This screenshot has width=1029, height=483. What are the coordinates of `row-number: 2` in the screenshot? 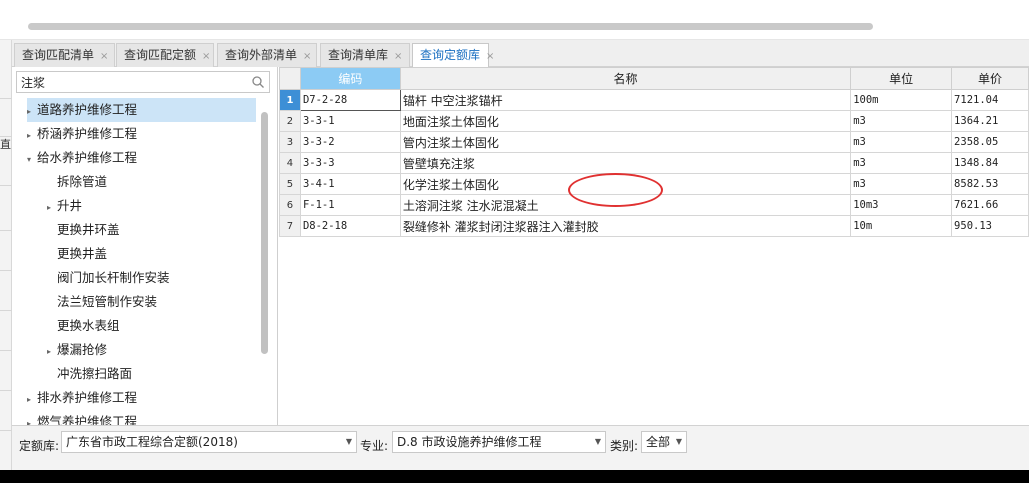 It's located at (290, 121).